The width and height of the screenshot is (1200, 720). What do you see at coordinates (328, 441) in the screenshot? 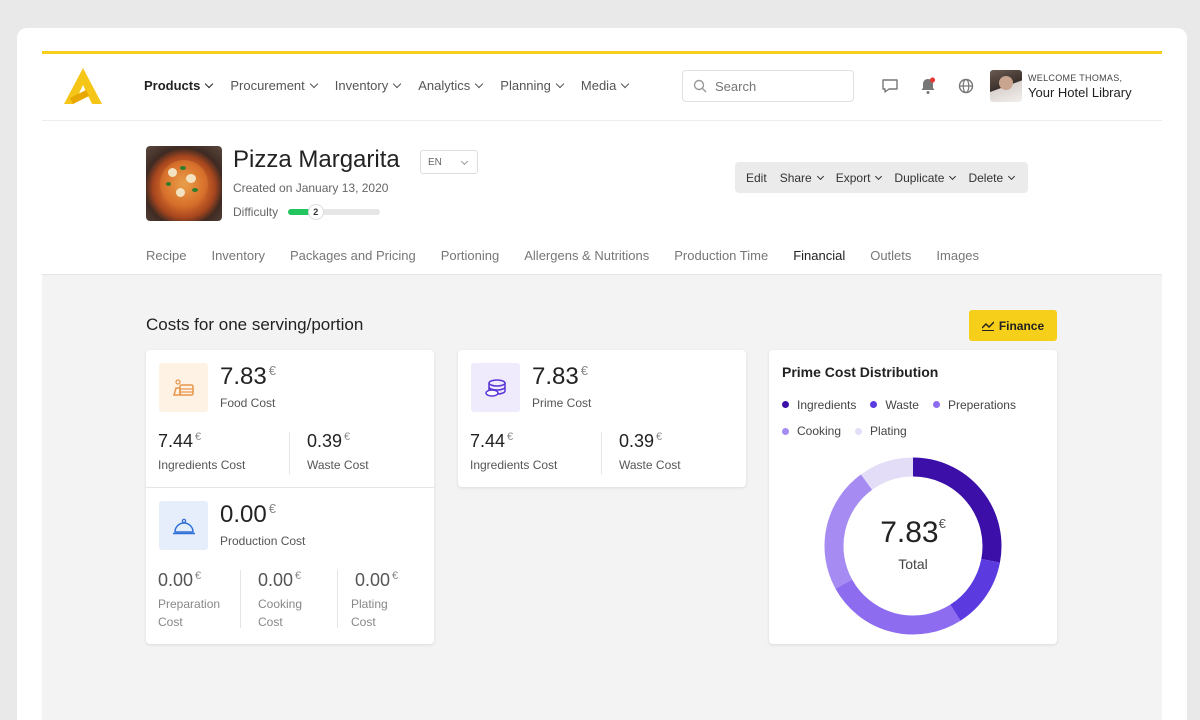
I see `waste-cost-value: 0.39 €` at bounding box center [328, 441].